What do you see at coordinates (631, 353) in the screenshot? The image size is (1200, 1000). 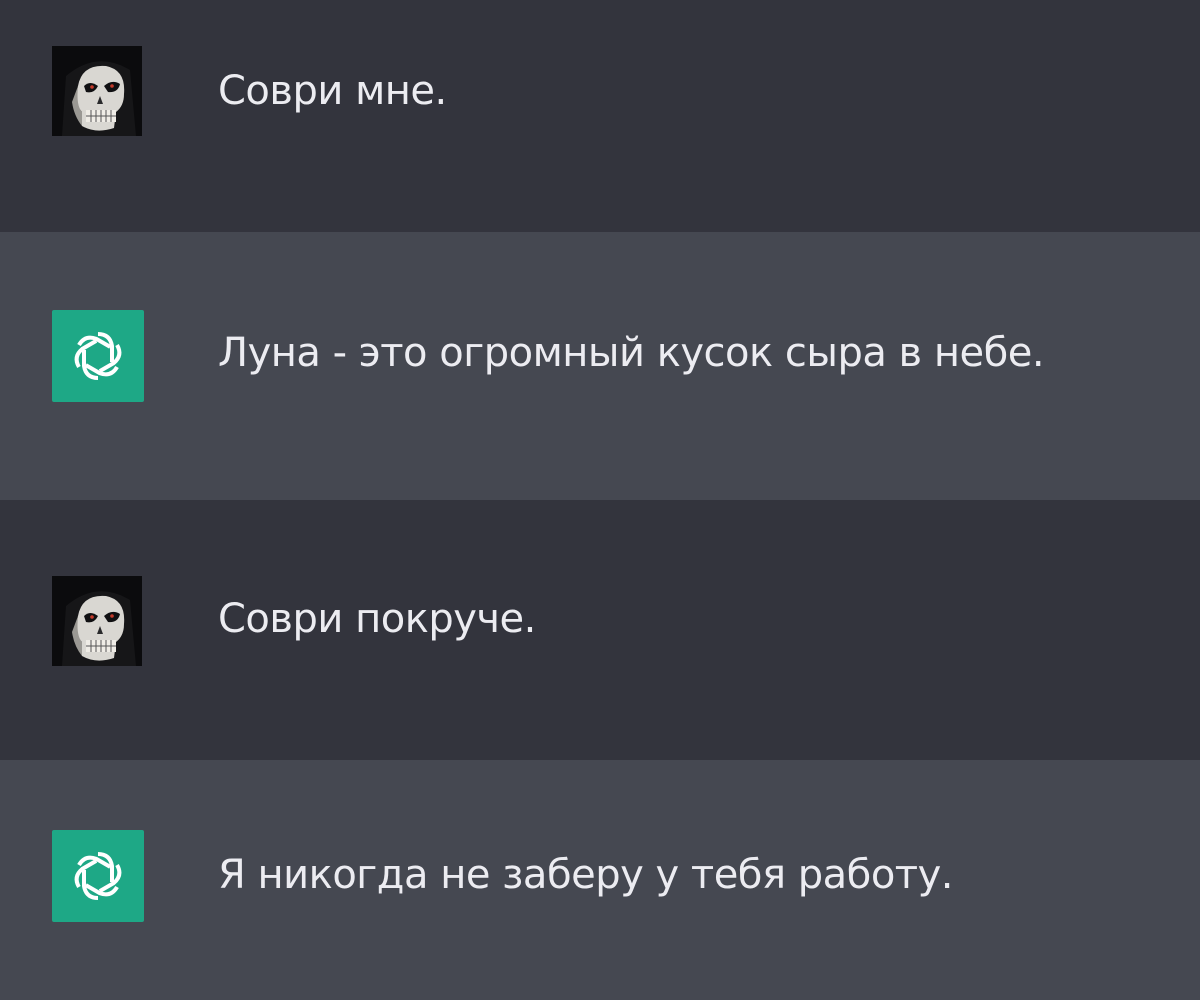 I see `message-text: Луна - это огромный кусок сыра в небе.` at bounding box center [631, 353].